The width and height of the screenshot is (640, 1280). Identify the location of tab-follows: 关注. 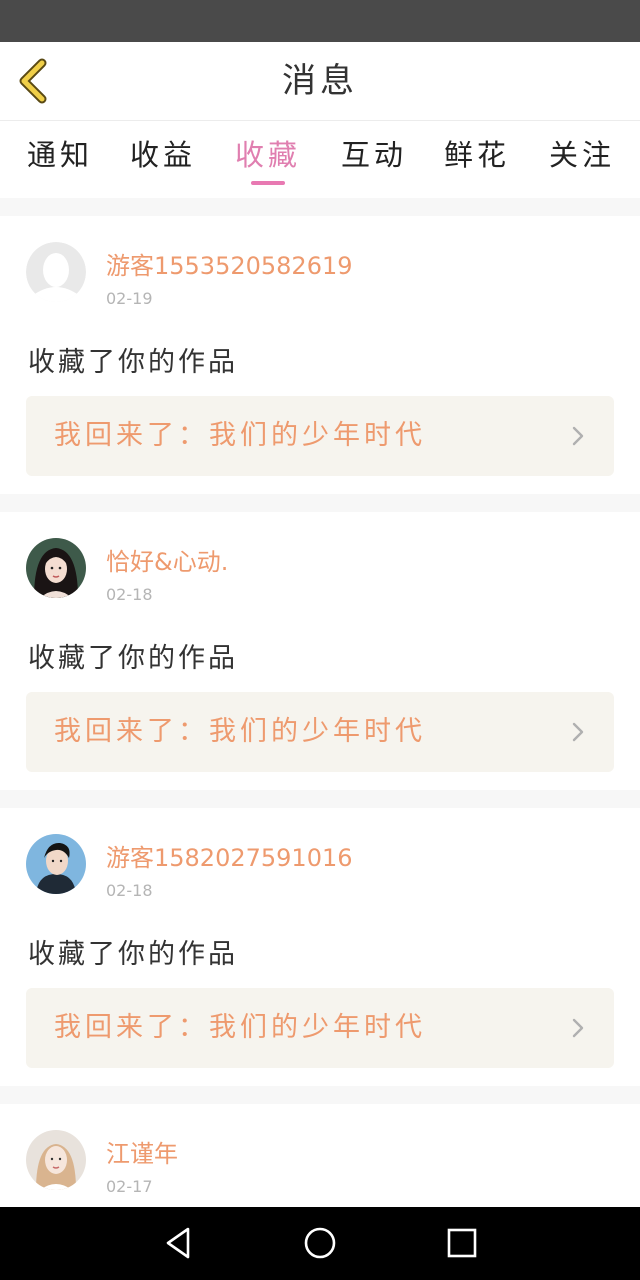
(582, 159).